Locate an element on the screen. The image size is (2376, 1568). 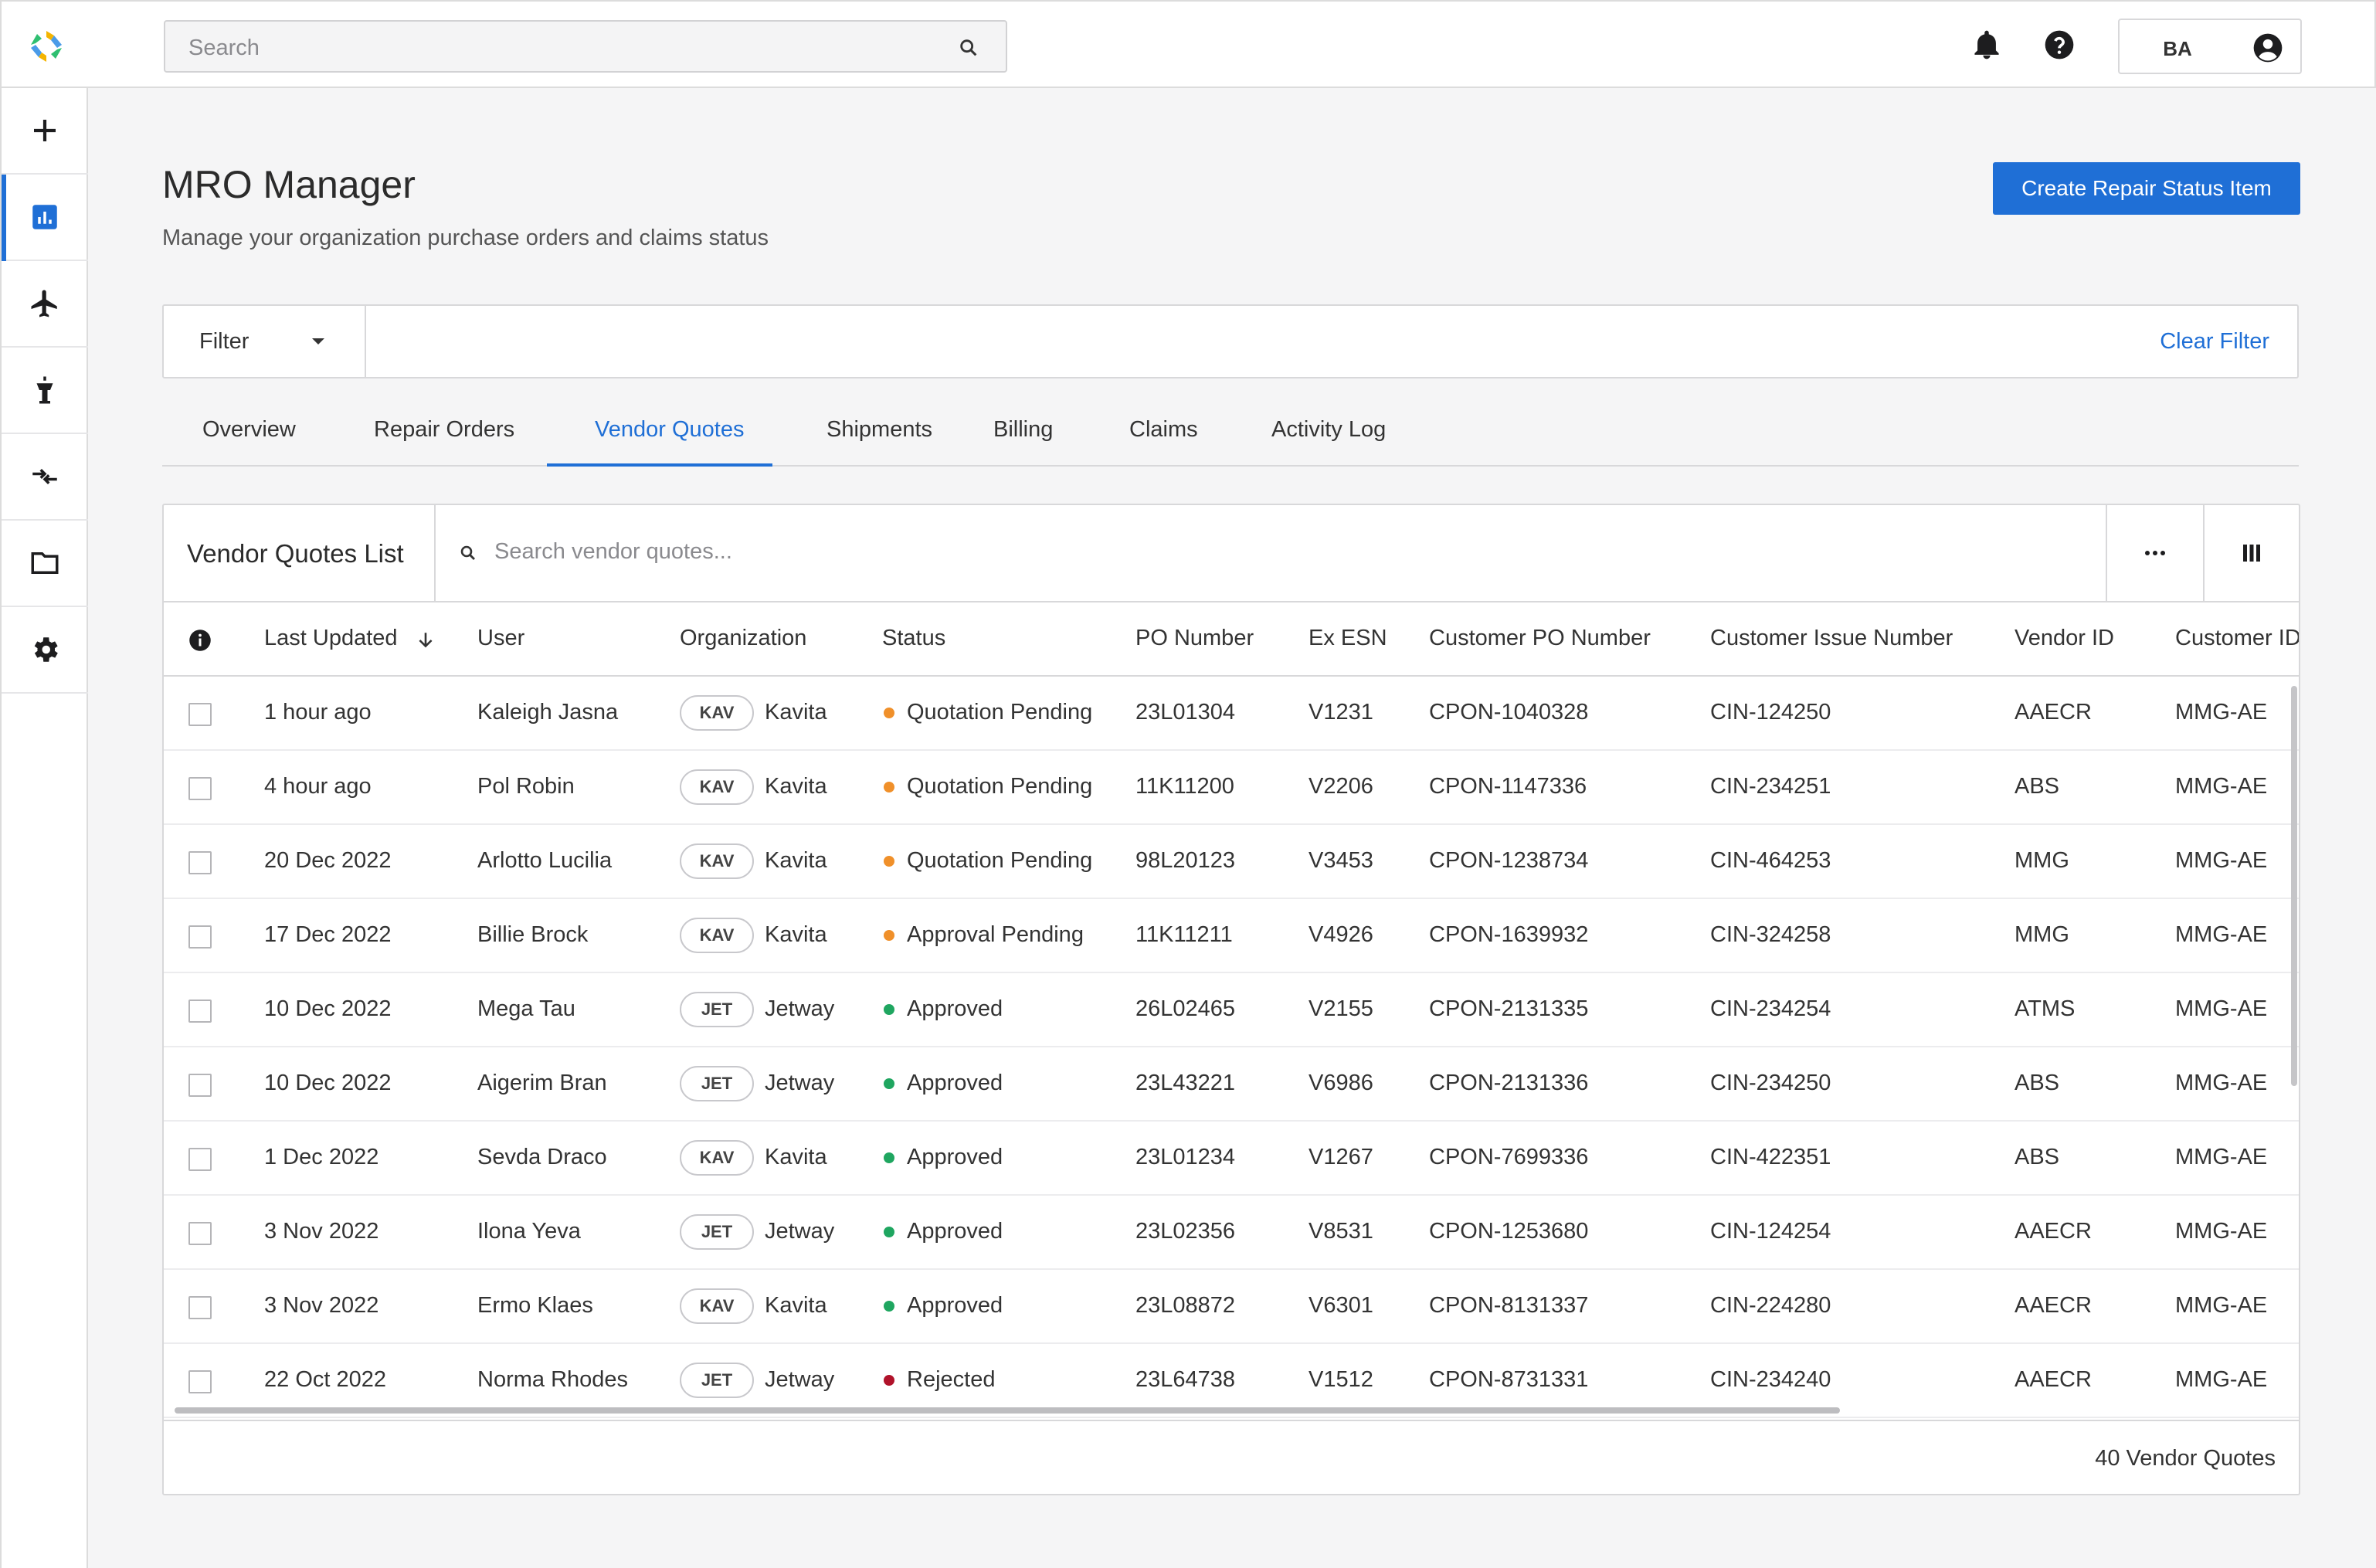
cell-ex-esn: V8531 is located at coordinates (1340, 1231).